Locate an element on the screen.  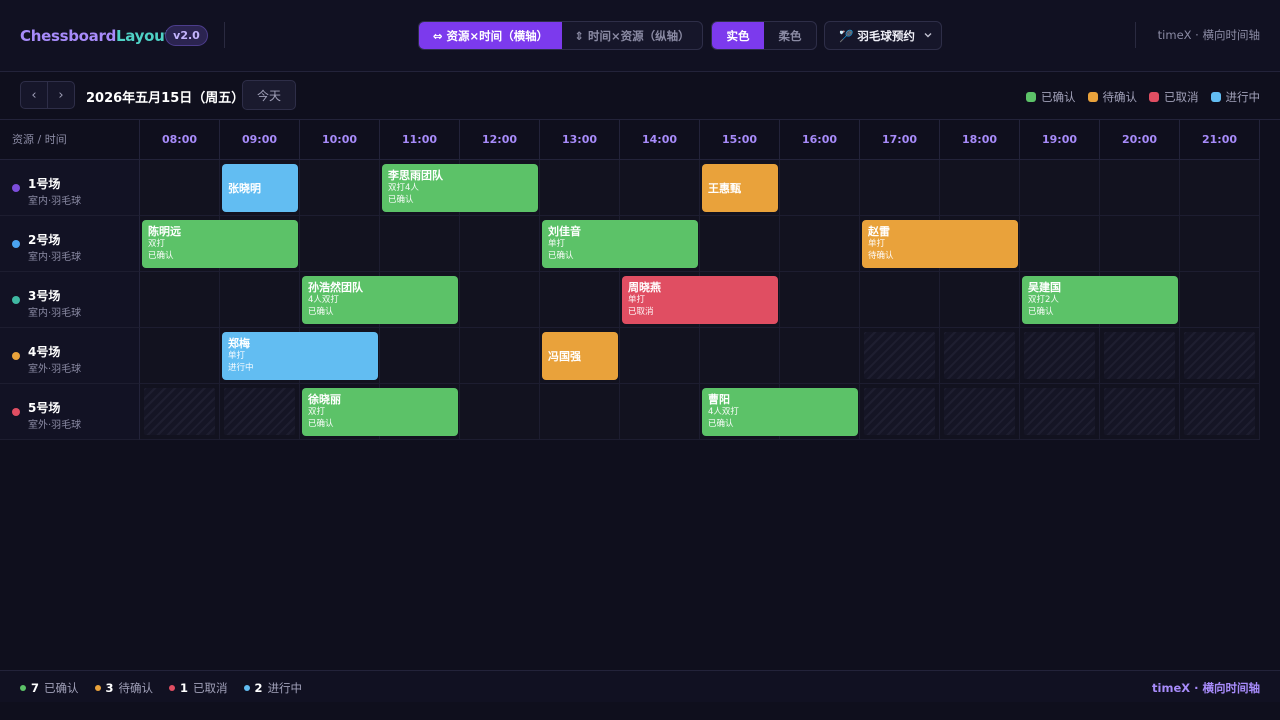
resource-name: 5号场 is located at coordinates (44, 408).